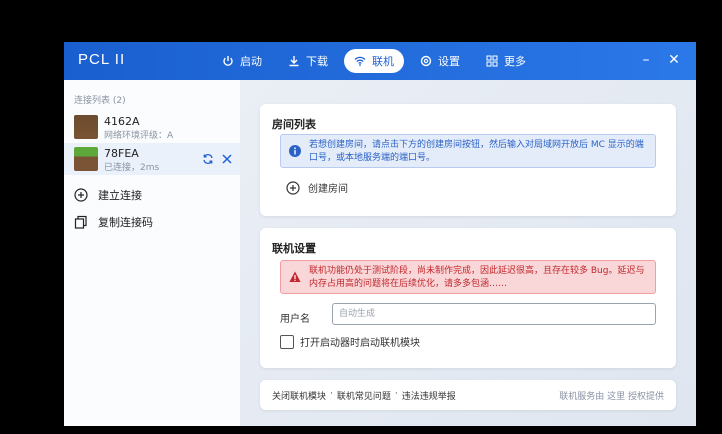 The height and width of the screenshot is (434, 722). Describe the element at coordinates (426, 61) in the screenshot. I see `gear-icon` at that location.